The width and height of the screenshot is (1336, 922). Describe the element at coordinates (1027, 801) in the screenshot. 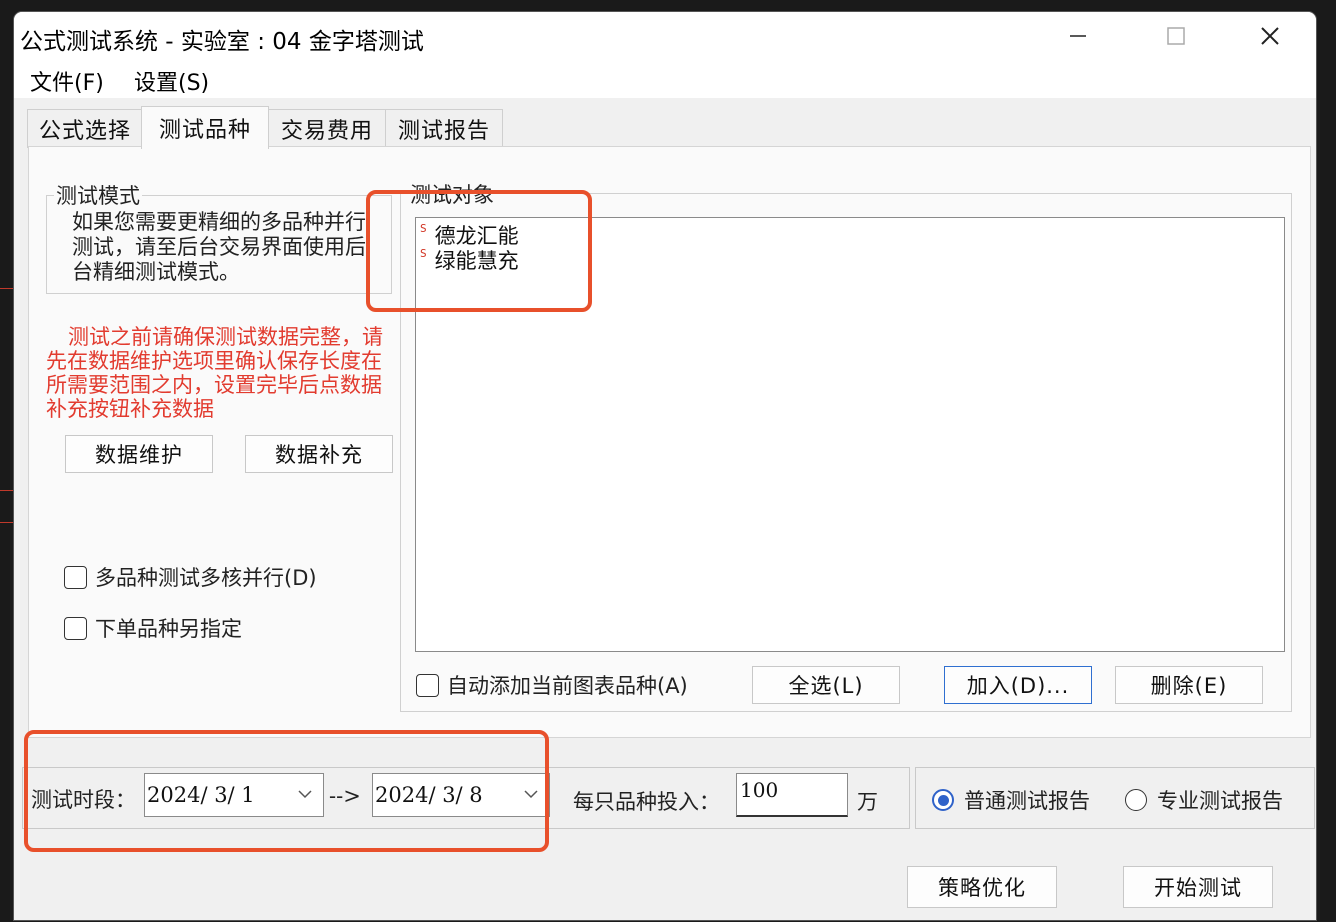

I see `normal-report-label: 普通测试报告` at that location.